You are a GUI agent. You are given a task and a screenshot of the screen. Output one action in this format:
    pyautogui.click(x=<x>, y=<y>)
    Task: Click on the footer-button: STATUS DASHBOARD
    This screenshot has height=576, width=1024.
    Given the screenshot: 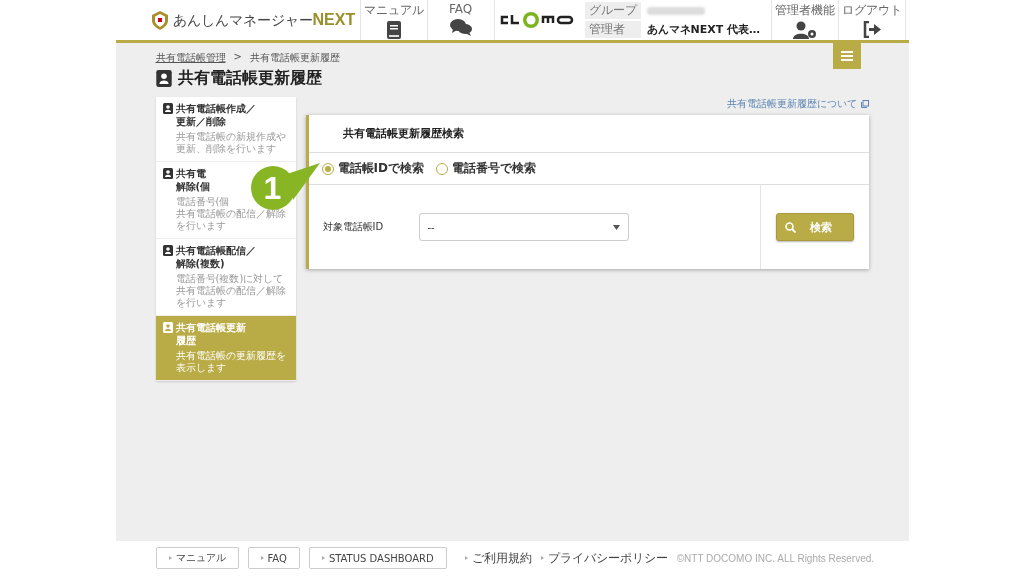 What is the action you would take?
    pyautogui.click(x=377, y=558)
    